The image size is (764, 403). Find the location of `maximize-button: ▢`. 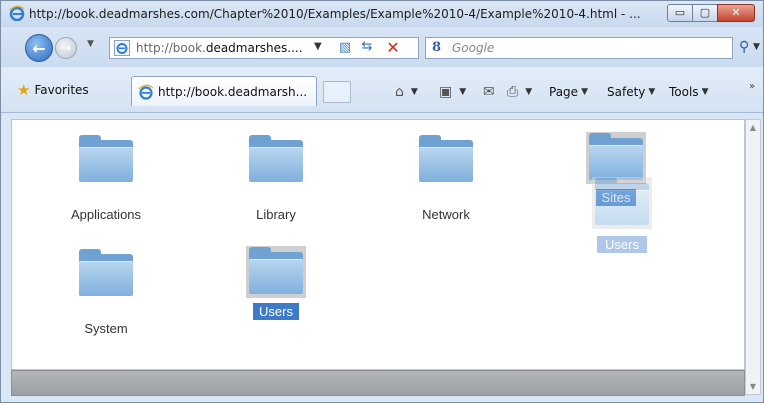

maximize-button: ▢ is located at coordinates (705, 13).